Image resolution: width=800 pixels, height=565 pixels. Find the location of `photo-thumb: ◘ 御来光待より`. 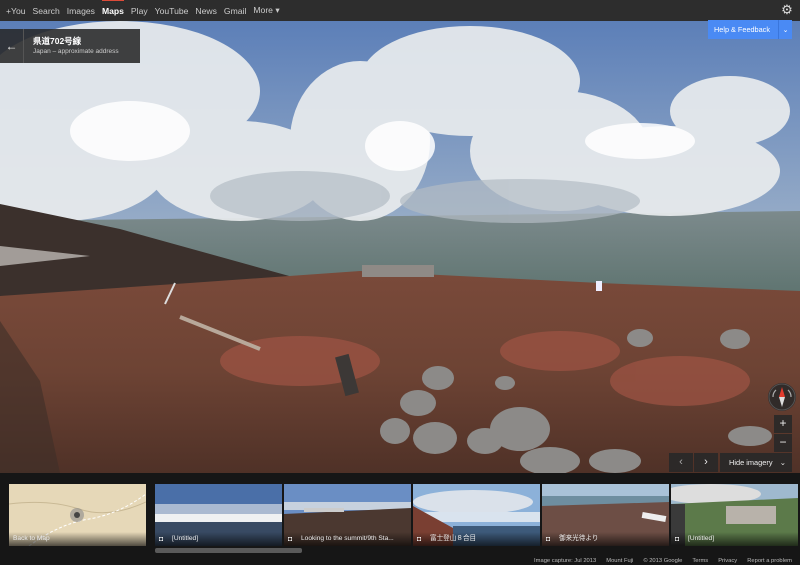

photo-thumb: ◘ 御来光待より is located at coordinates (605, 515).